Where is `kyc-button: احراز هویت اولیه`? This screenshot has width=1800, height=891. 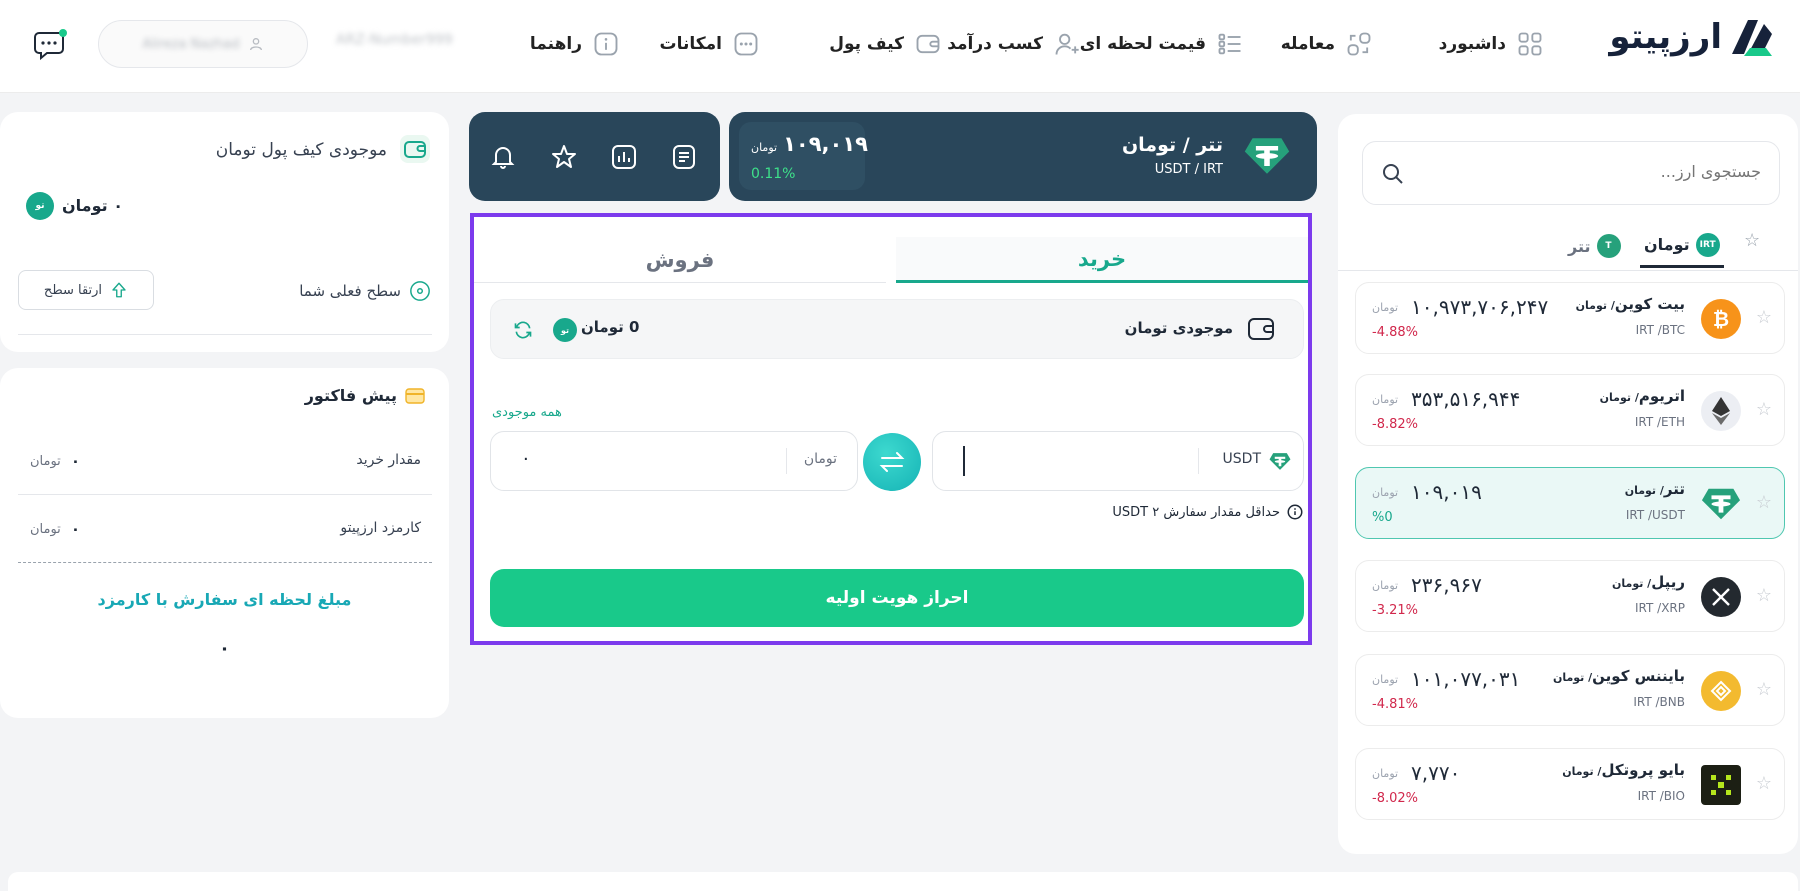
kyc-button: احراز هویت اولیه is located at coordinates (897, 598).